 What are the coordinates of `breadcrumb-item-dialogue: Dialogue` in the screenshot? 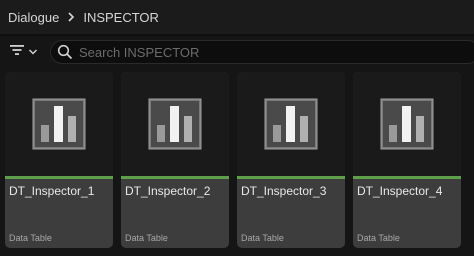 It's located at (33, 17).